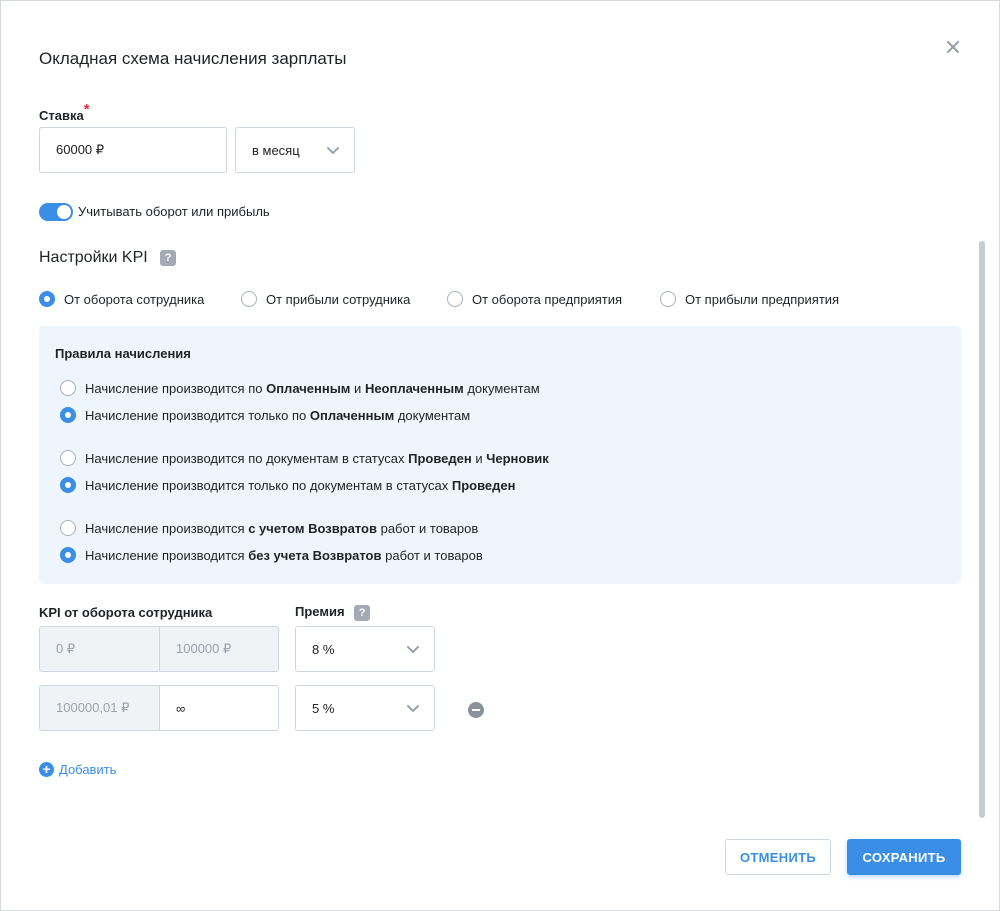  What do you see at coordinates (64, 212) in the screenshot?
I see `toggle-knob` at bounding box center [64, 212].